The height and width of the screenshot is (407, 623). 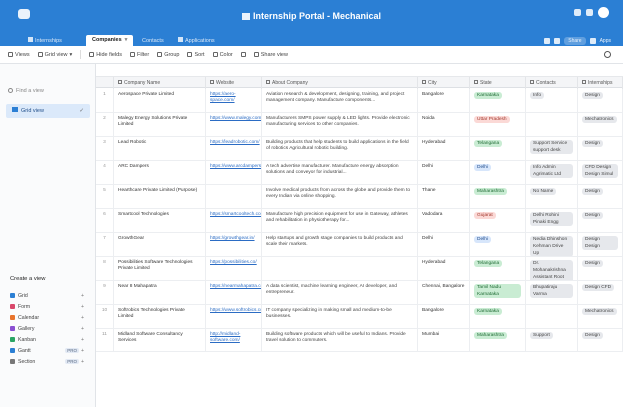 What do you see at coordinates (50, 295) in the screenshot?
I see `create-grid-view: Grid +` at bounding box center [50, 295].